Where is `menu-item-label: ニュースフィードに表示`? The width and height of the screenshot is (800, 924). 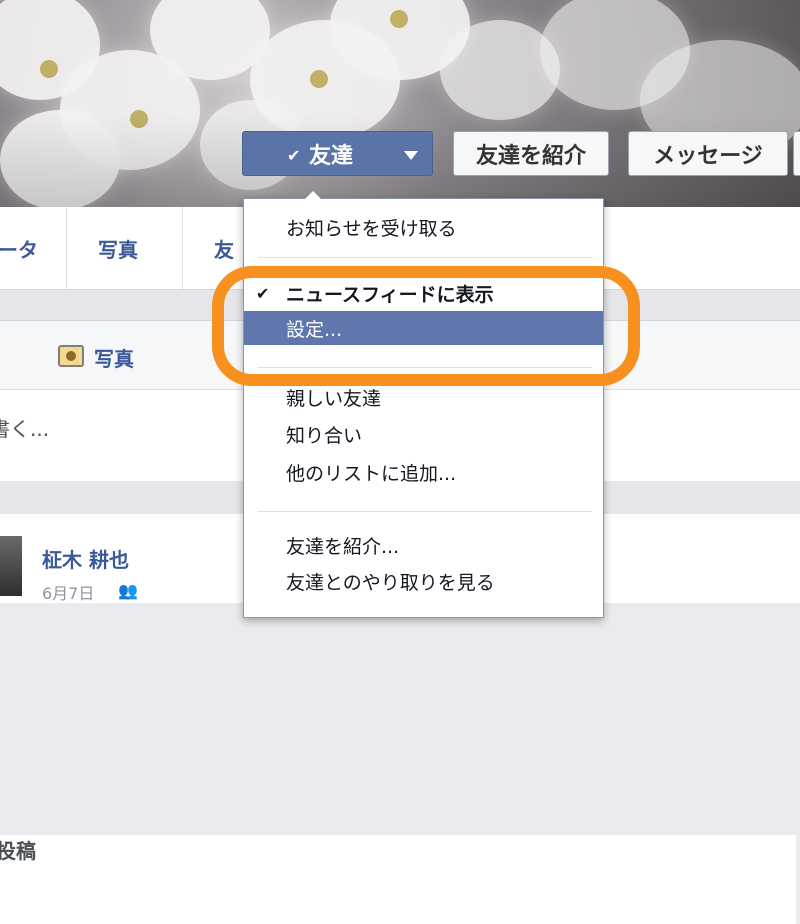
menu-item-label: ニュースフィードに表示 is located at coordinates (390, 294).